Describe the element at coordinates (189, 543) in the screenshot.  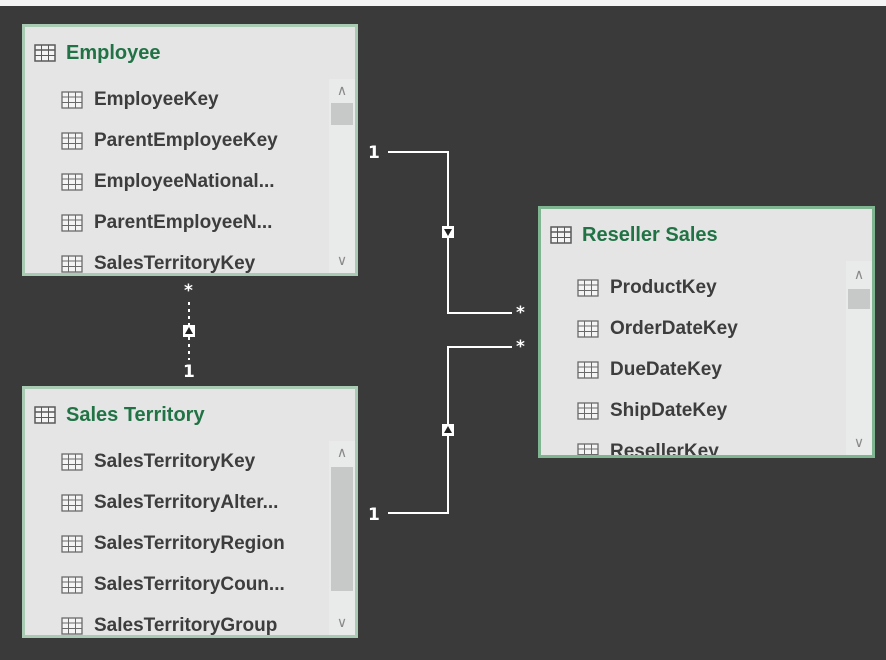
I see `field-label: SalesTerritoryRegion` at that location.